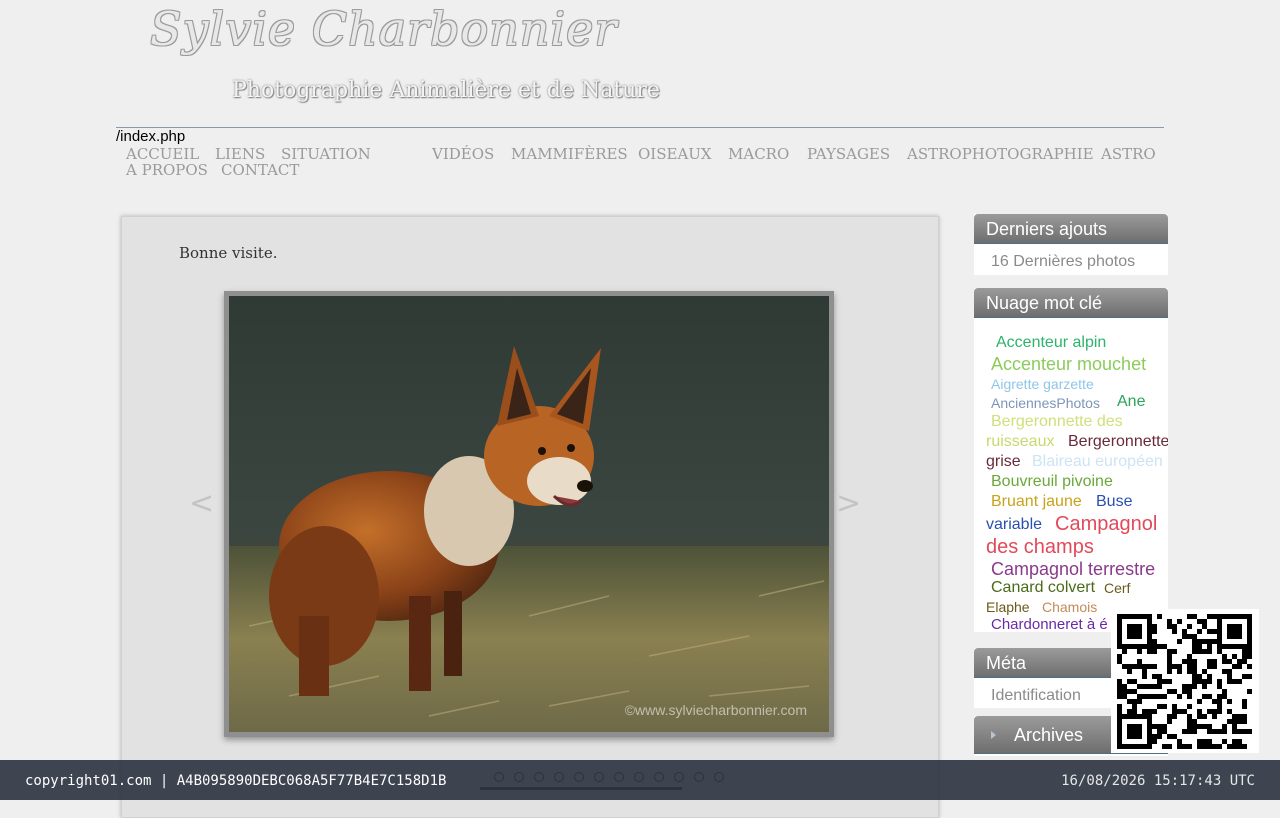  Describe the element at coordinates (1068, 364) in the screenshot. I see `tag-accenteur-mouchet: Accenteur mouchet` at that location.